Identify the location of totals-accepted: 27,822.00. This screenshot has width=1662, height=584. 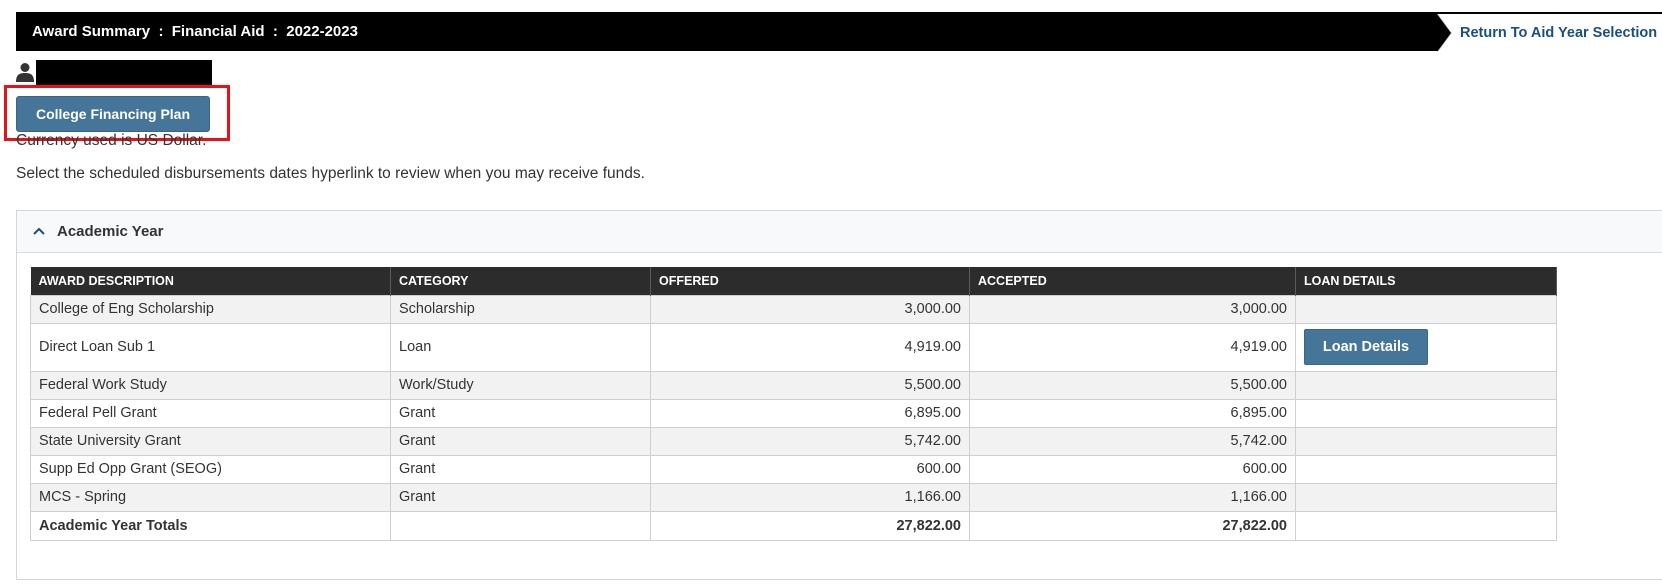
(1132, 525).